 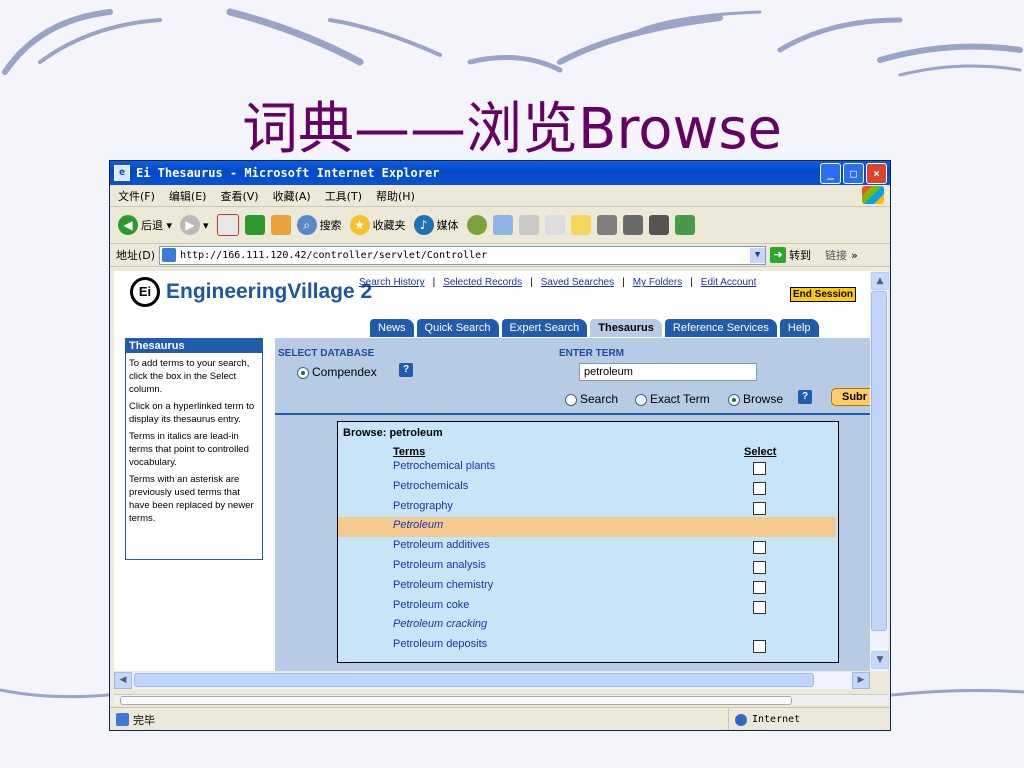 What do you see at coordinates (440, 624) in the screenshot?
I see `term-link: Petroleum cracking` at bounding box center [440, 624].